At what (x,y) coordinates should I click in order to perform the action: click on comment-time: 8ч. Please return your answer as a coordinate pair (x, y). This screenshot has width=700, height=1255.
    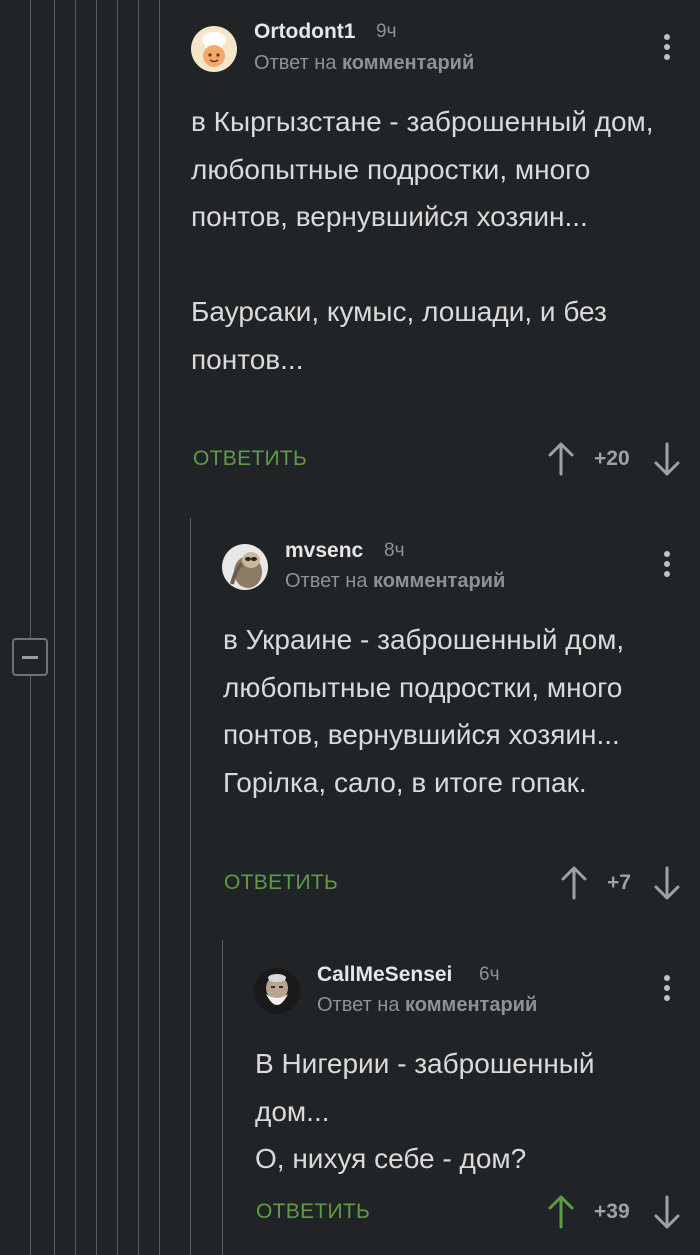
    Looking at the image, I should click on (394, 550).